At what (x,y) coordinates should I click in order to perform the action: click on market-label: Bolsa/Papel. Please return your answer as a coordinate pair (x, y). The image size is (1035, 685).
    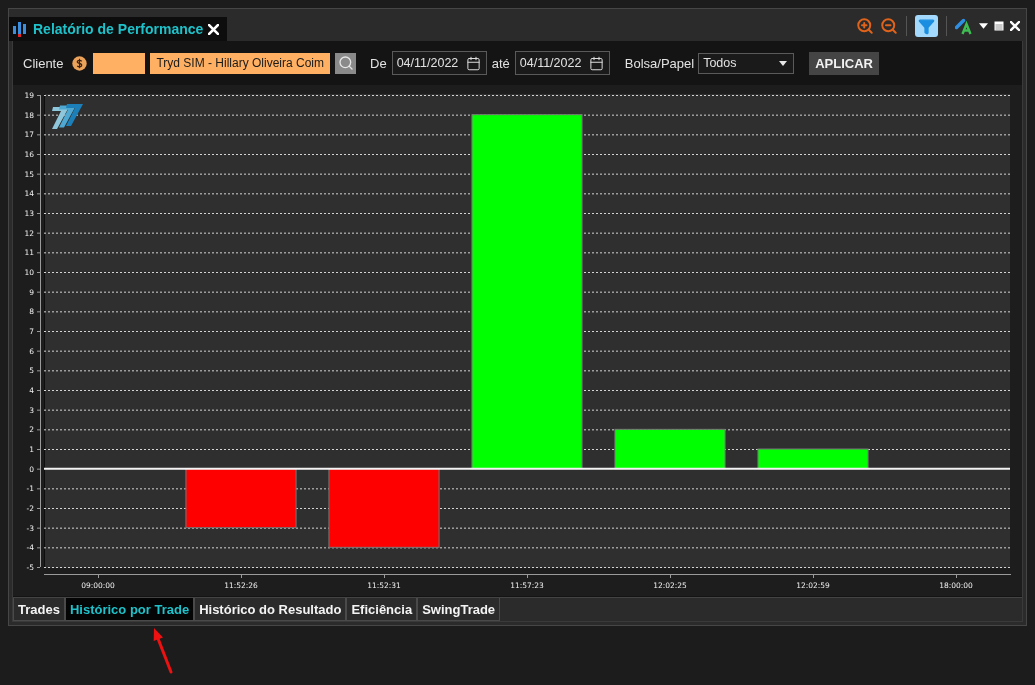
    Looking at the image, I should click on (659, 63).